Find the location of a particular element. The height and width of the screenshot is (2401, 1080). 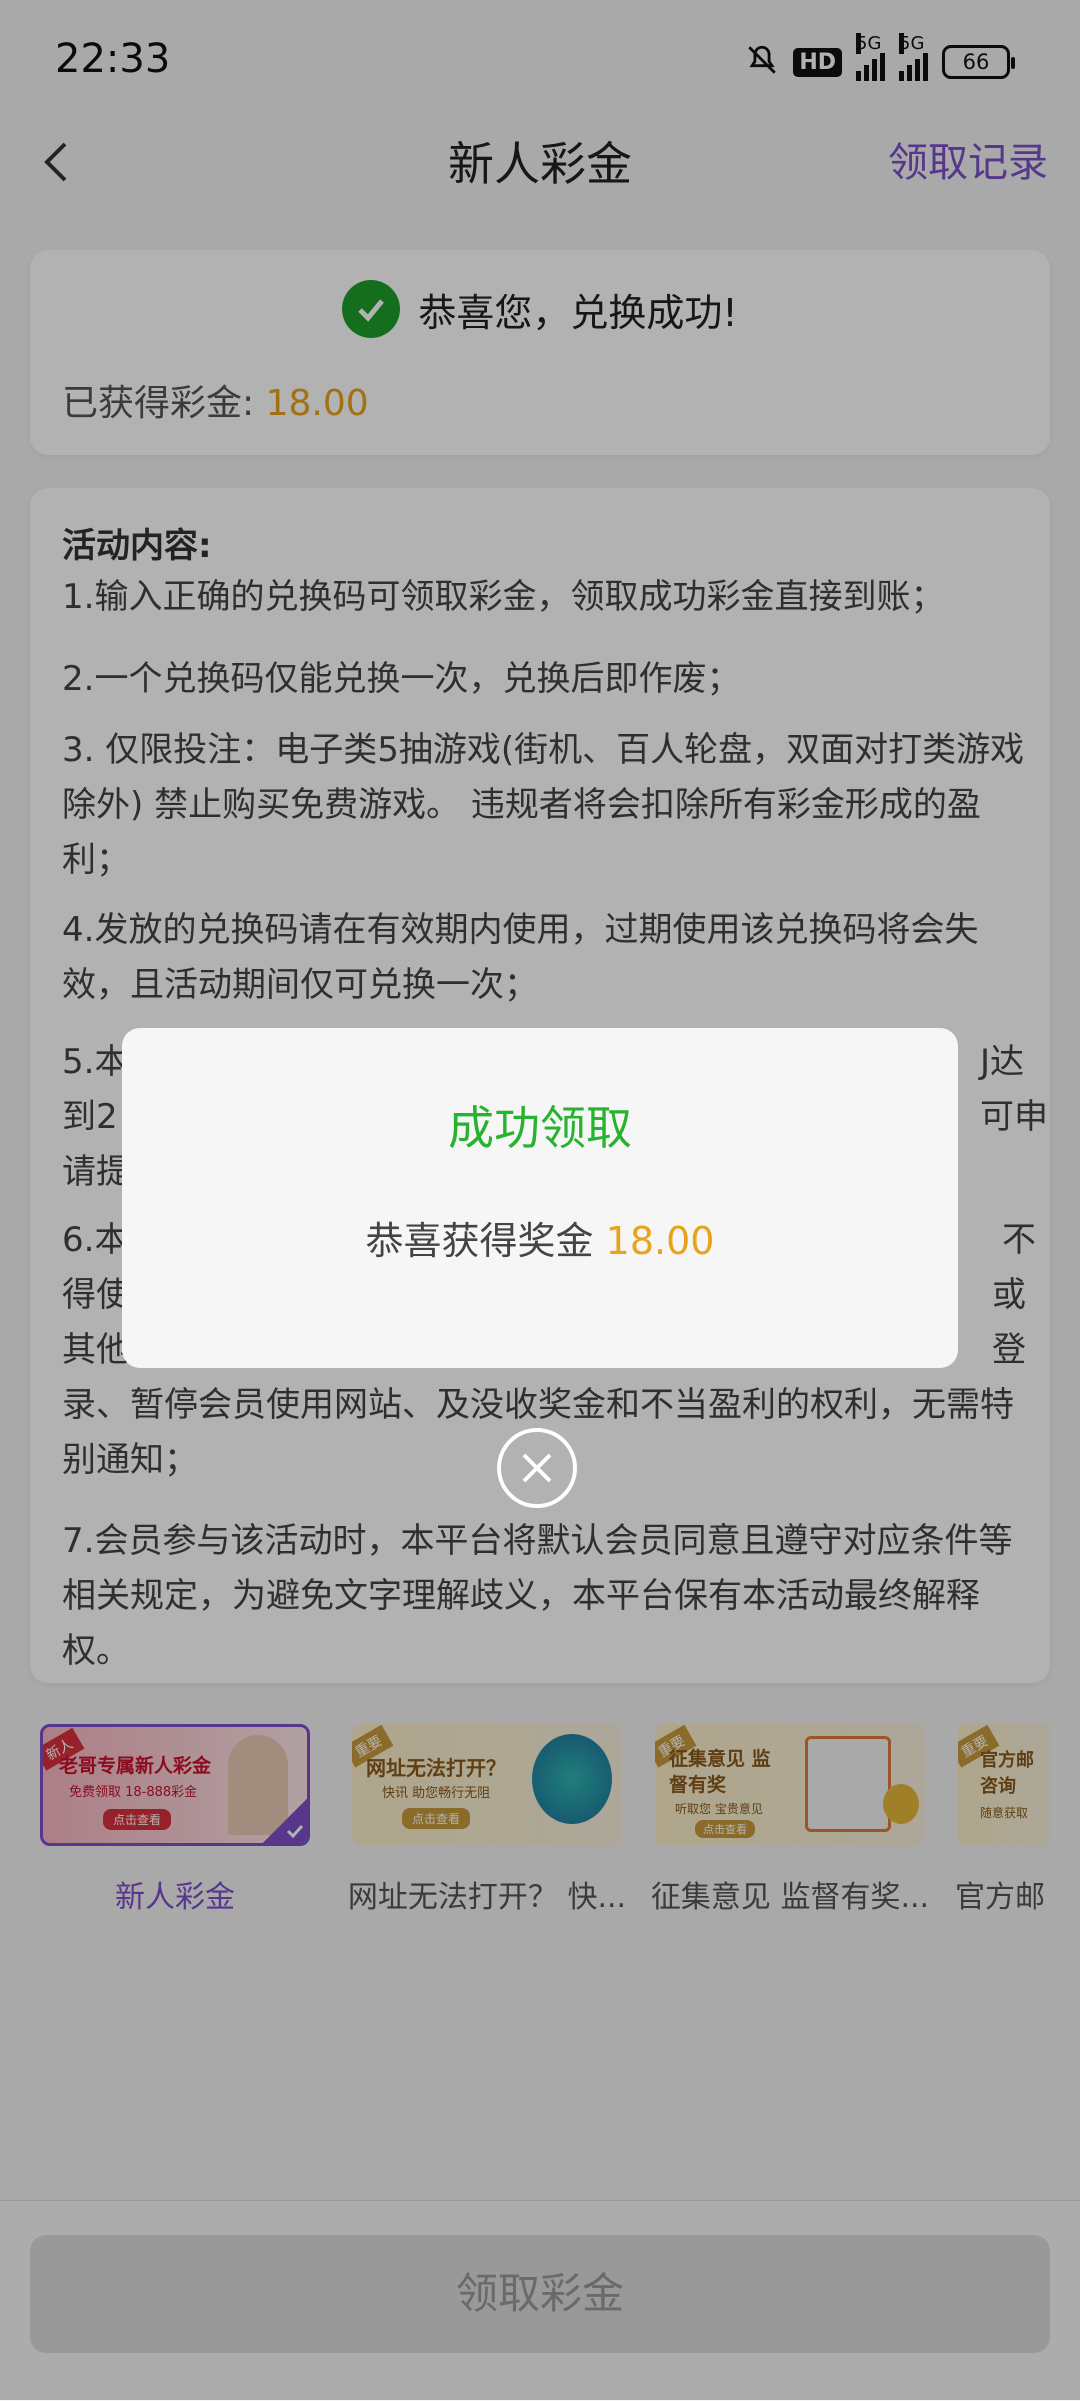

success-modal: 成功领取 恭喜获得奖金 18.00 is located at coordinates (540, 1198).